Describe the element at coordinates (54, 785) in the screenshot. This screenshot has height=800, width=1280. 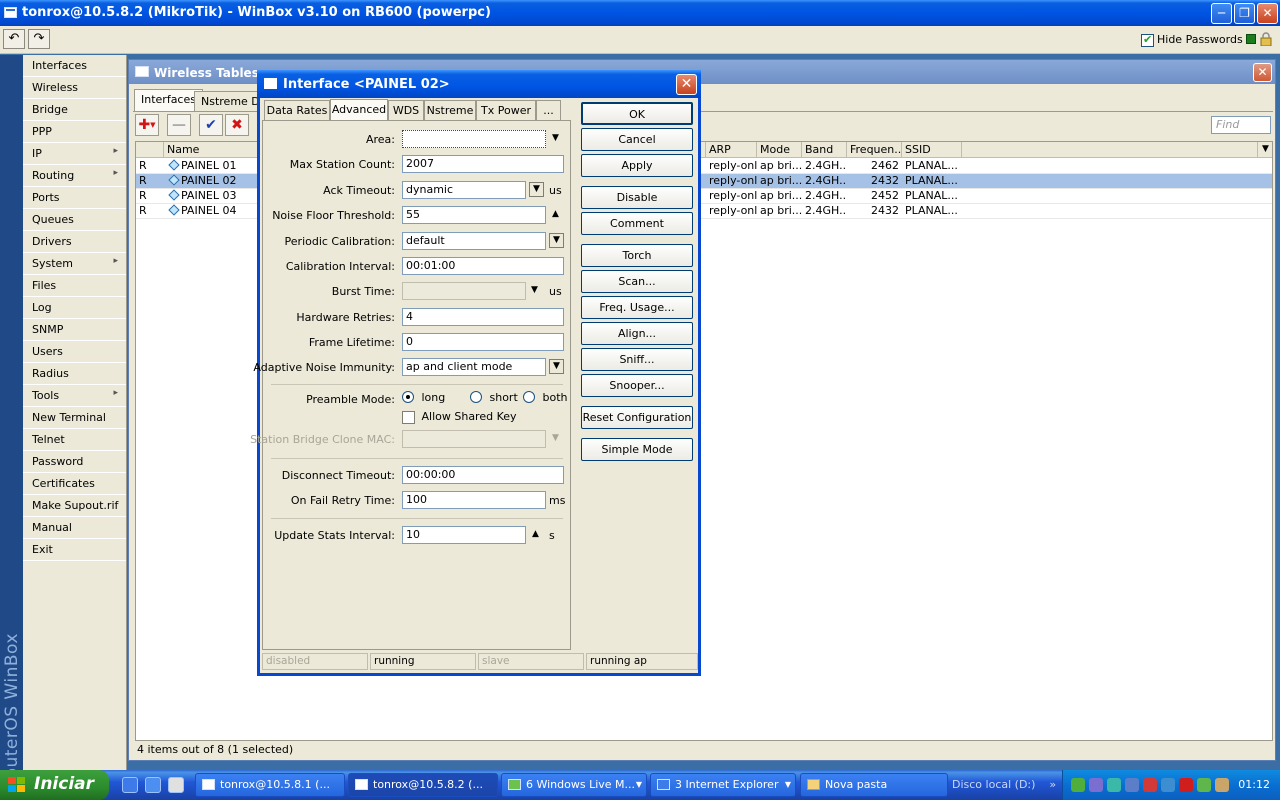
I see `start-button: Iniciar` at that location.